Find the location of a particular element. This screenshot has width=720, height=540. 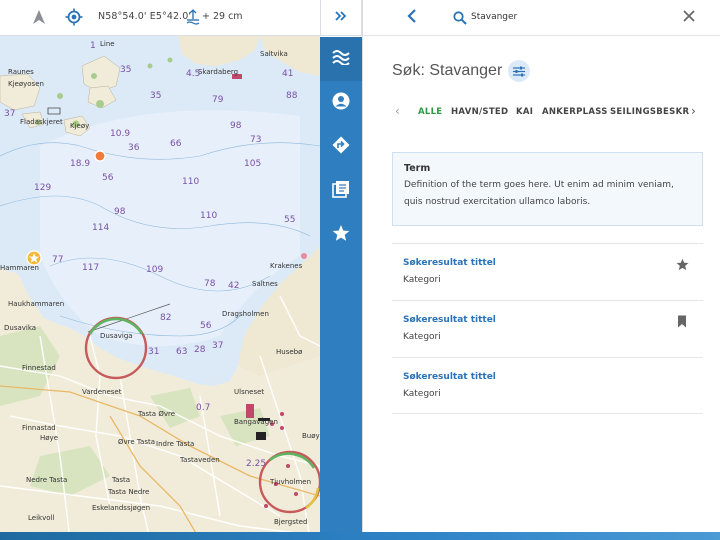

place-finnastad: Finnastad is located at coordinates (39, 428).